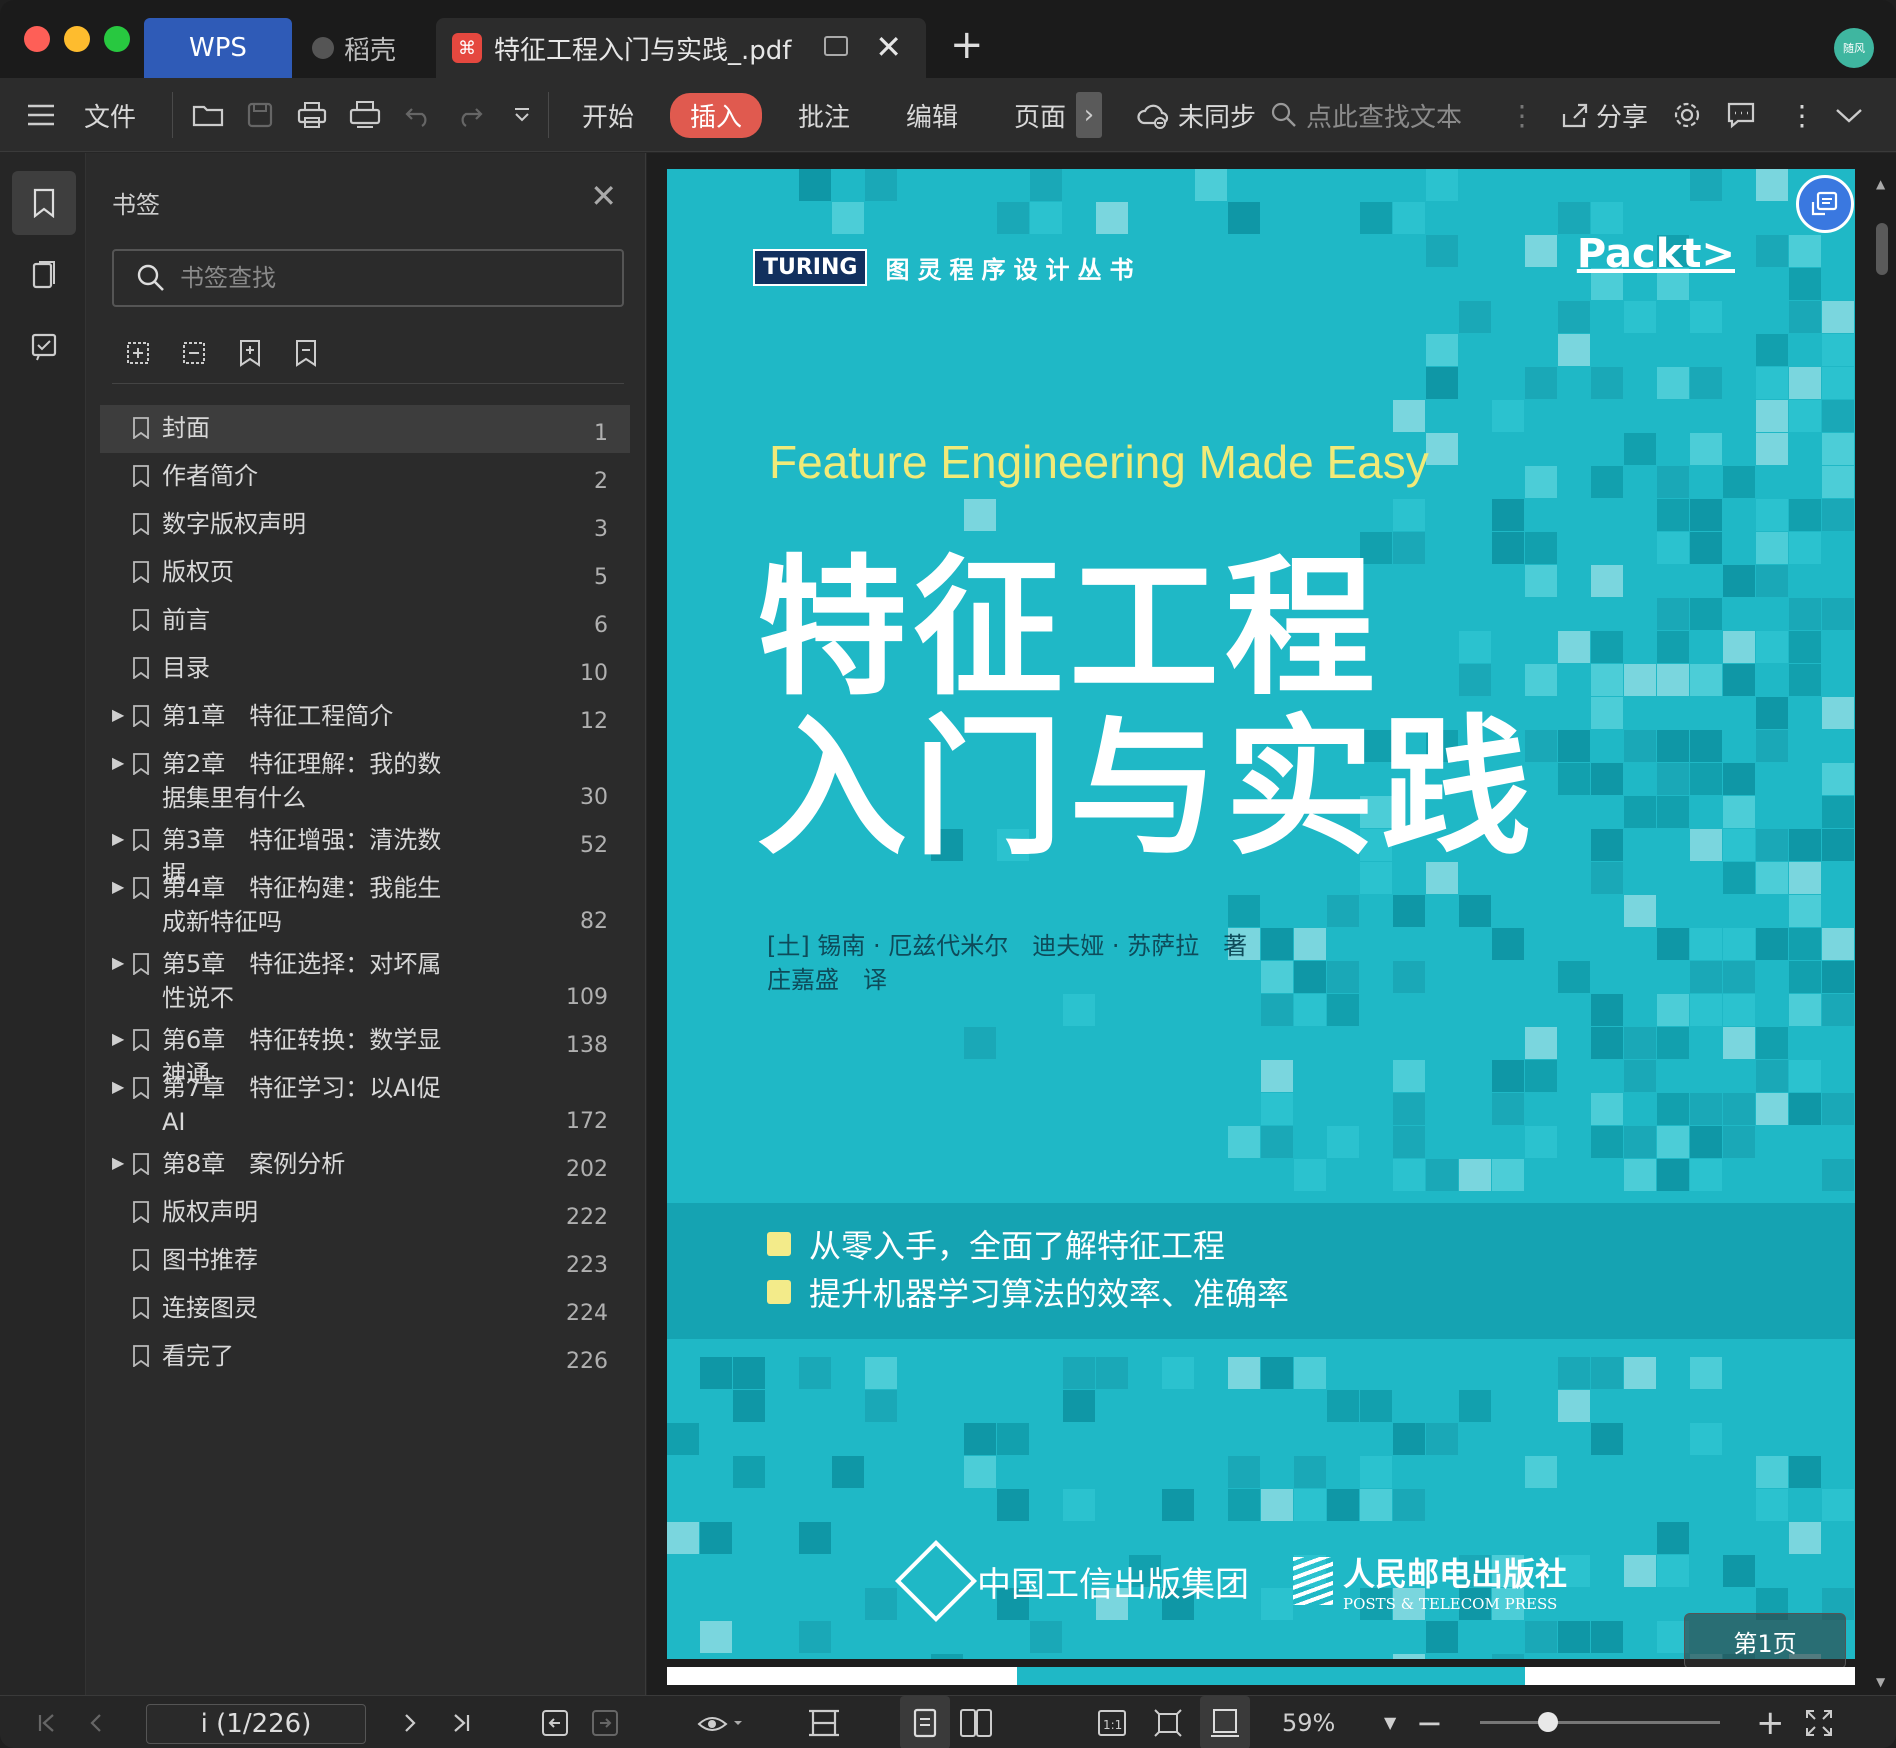 The image size is (1896, 1748). Describe the element at coordinates (365, 1213) in the screenshot. I see `bookmark-item: 版权声明 222` at that location.